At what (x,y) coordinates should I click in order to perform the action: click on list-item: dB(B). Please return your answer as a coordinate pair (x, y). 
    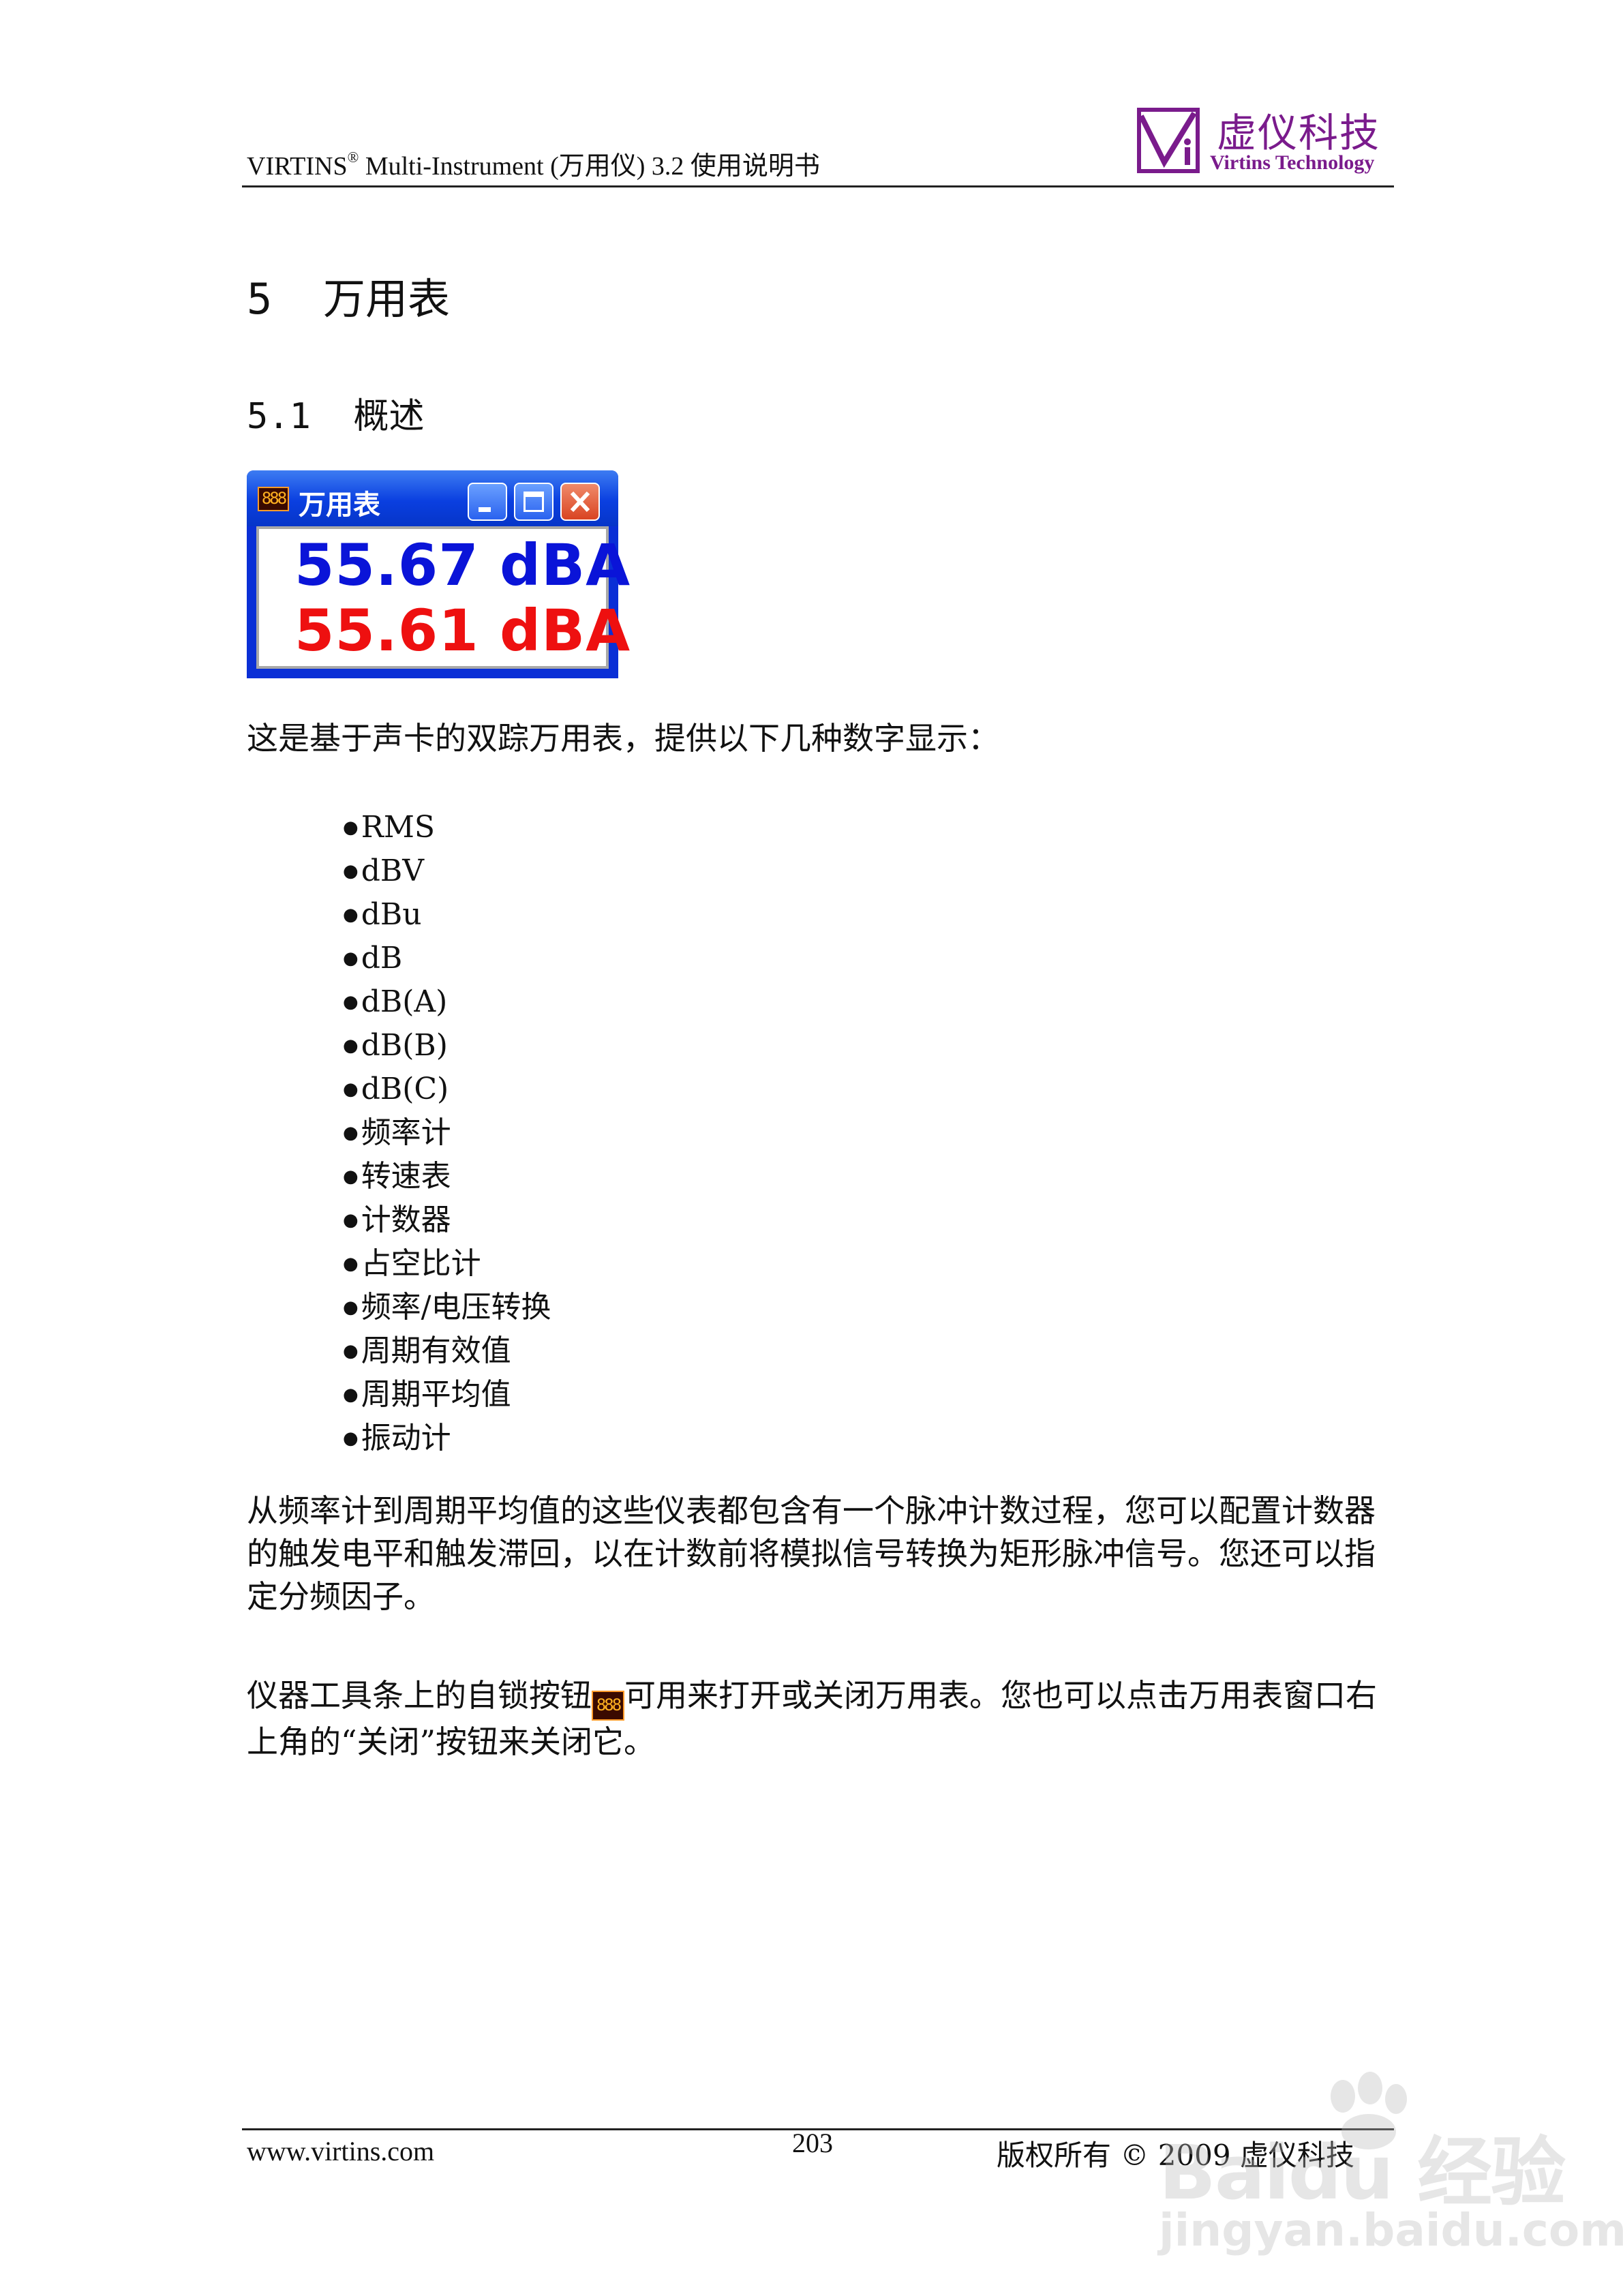
    Looking at the image, I should click on (447, 1046).